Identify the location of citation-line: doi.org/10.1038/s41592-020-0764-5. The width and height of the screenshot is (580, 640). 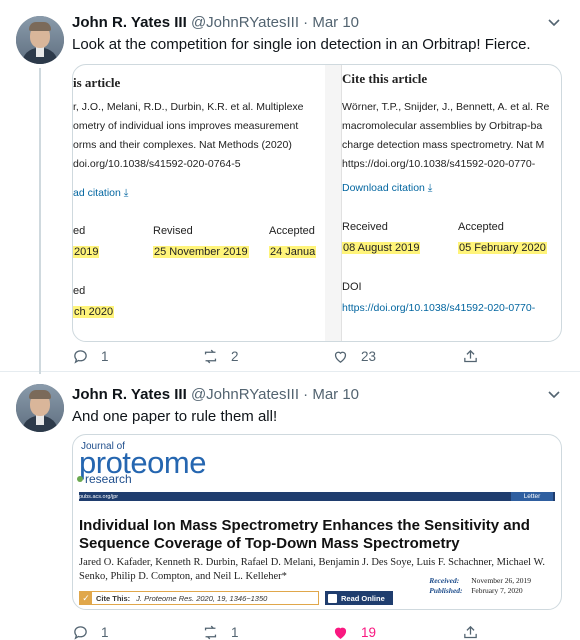
(157, 164).